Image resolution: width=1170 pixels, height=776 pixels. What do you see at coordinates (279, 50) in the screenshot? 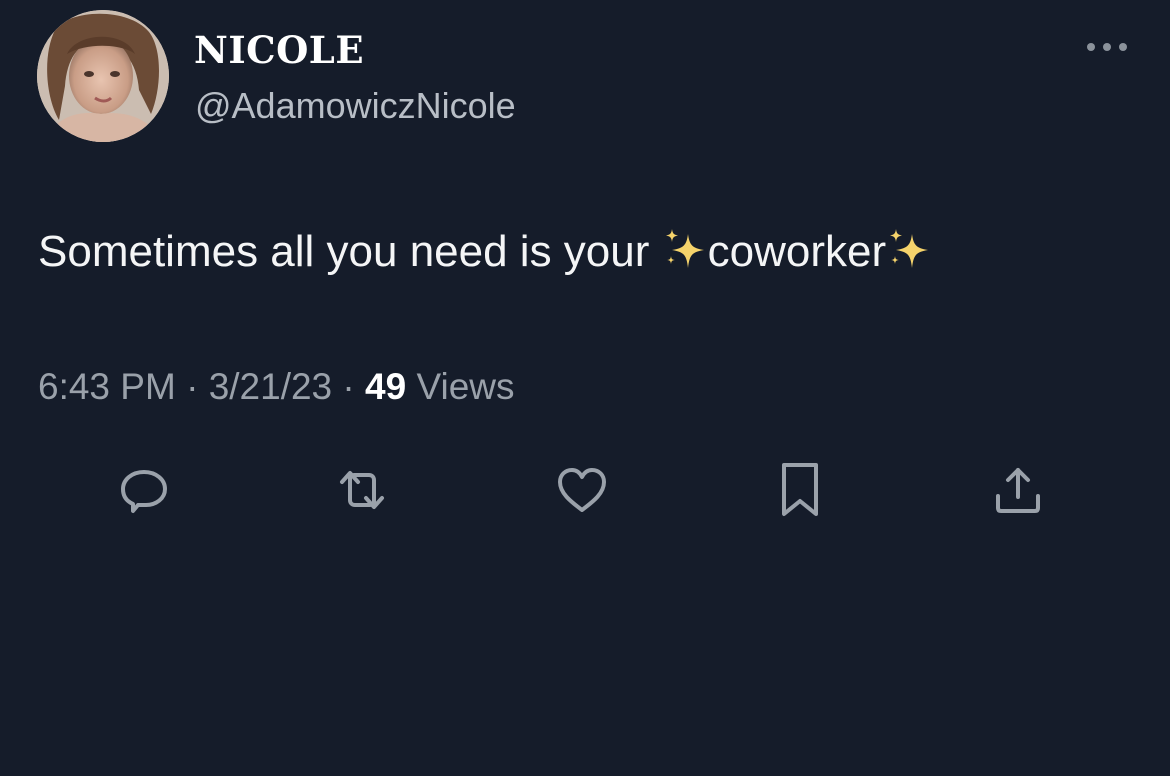
I see `display-name: NICOLE` at bounding box center [279, 50].